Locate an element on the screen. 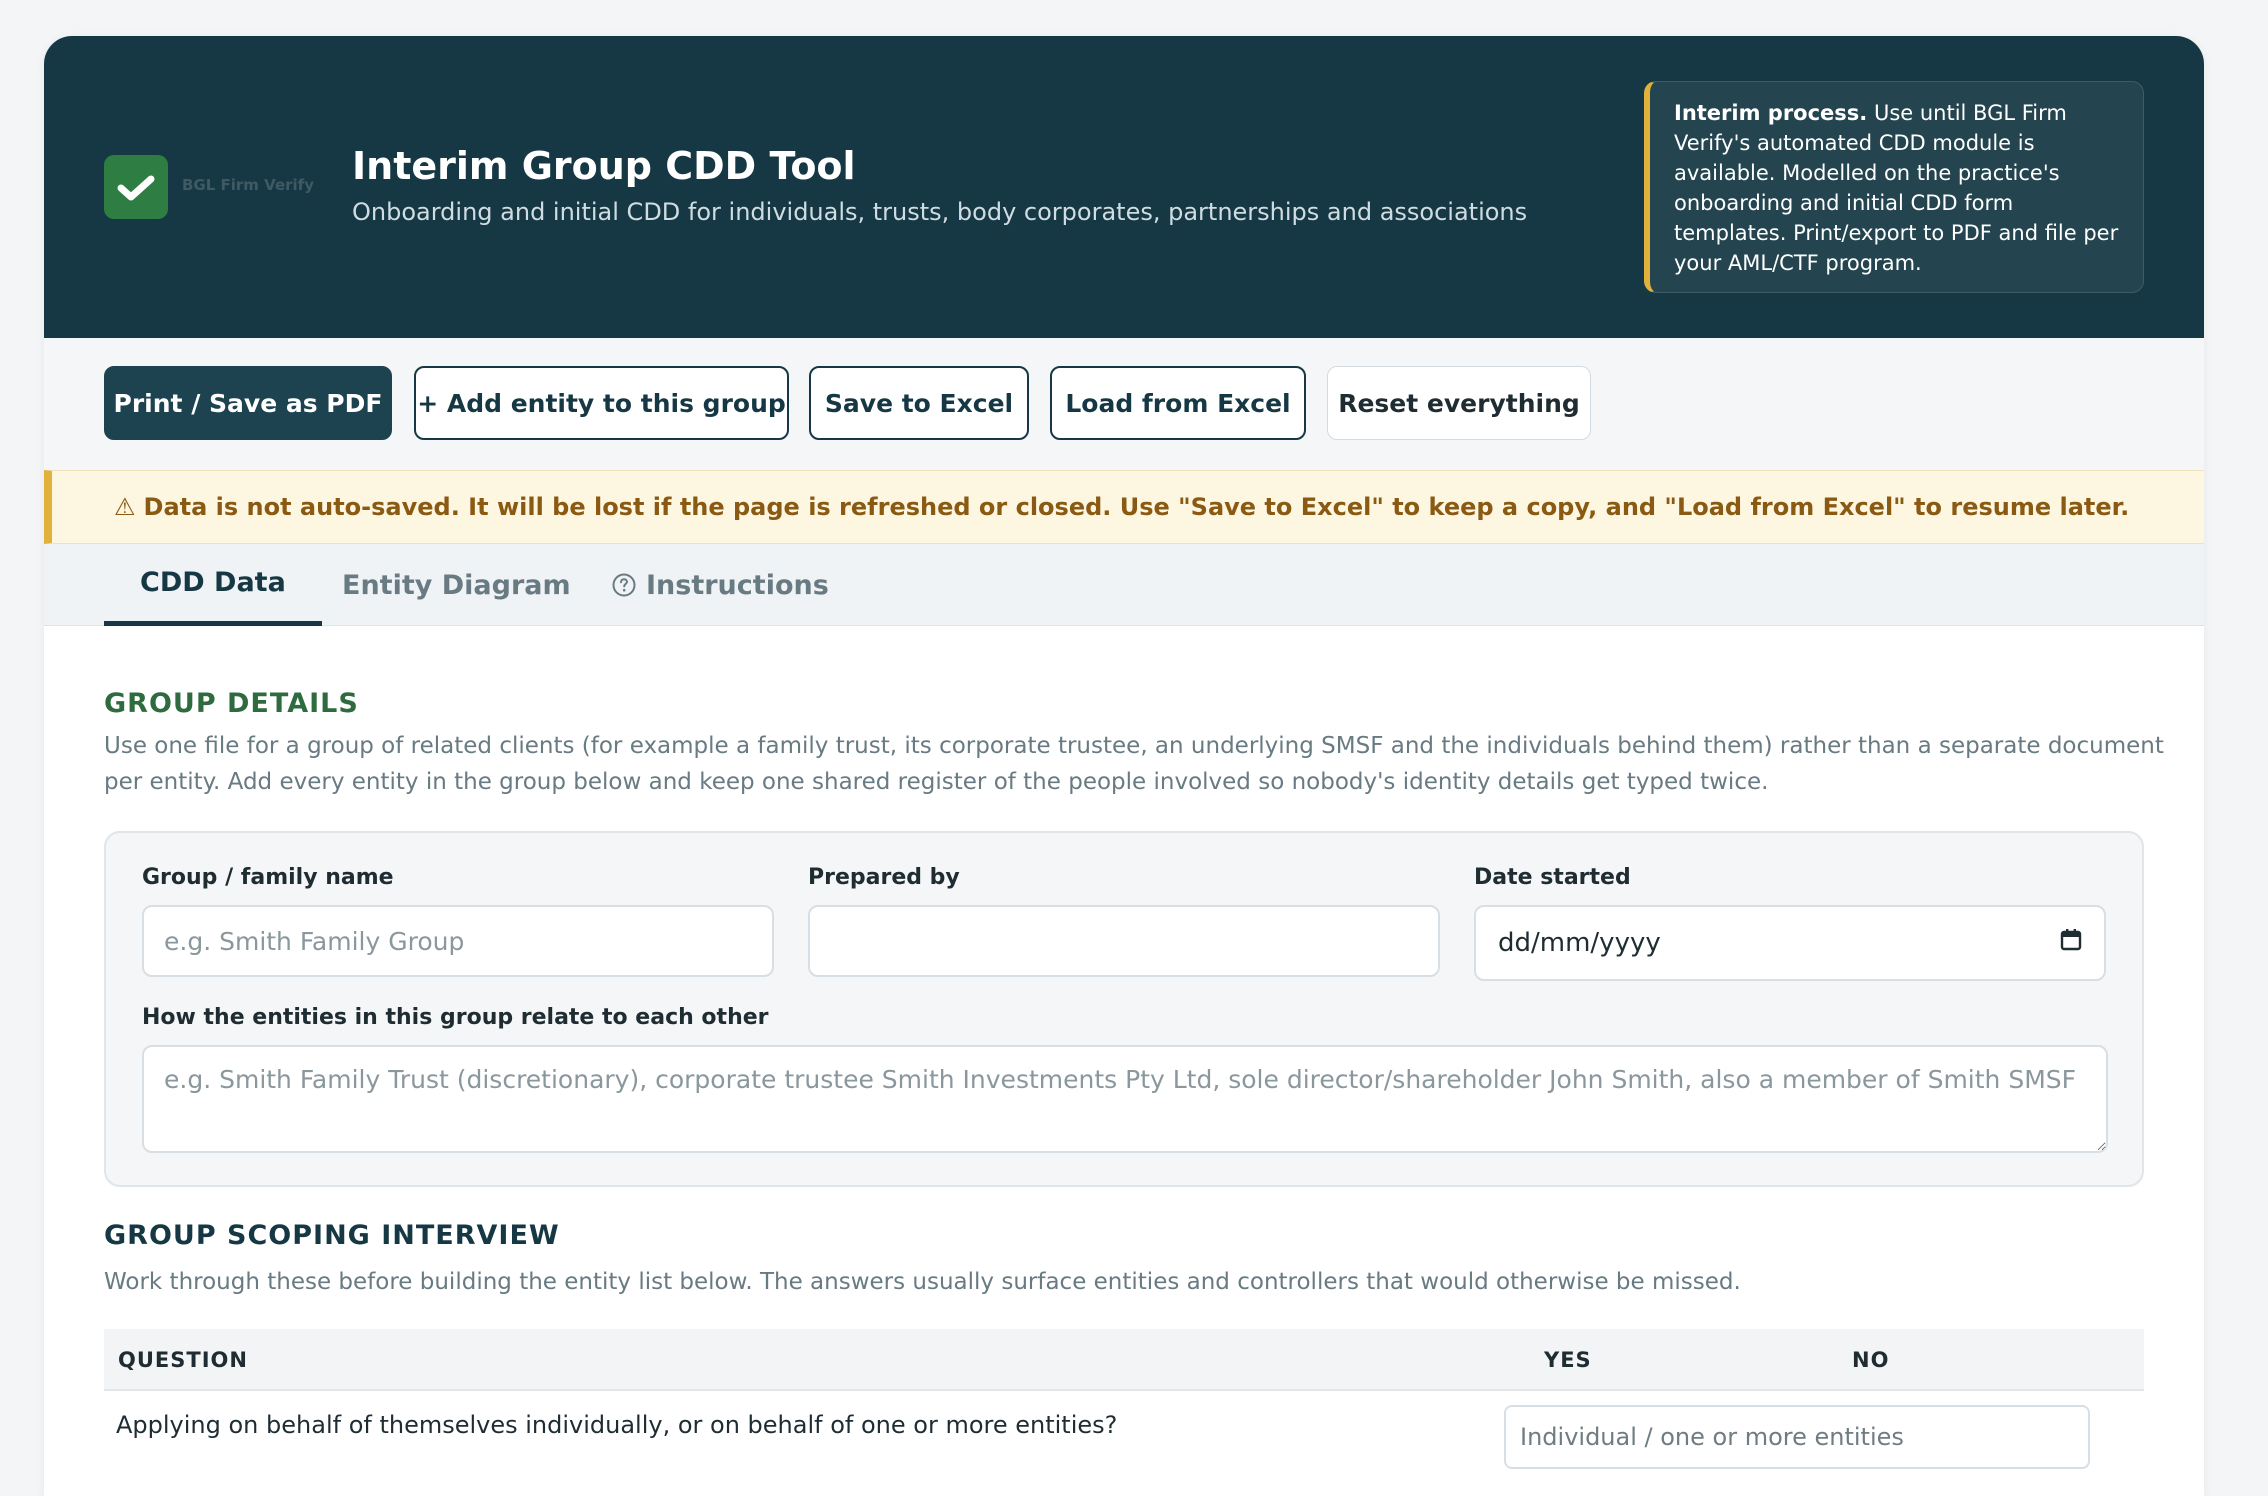  scoping-table-header: QUESTION YES NO is located at coordinates (1124, 1360).